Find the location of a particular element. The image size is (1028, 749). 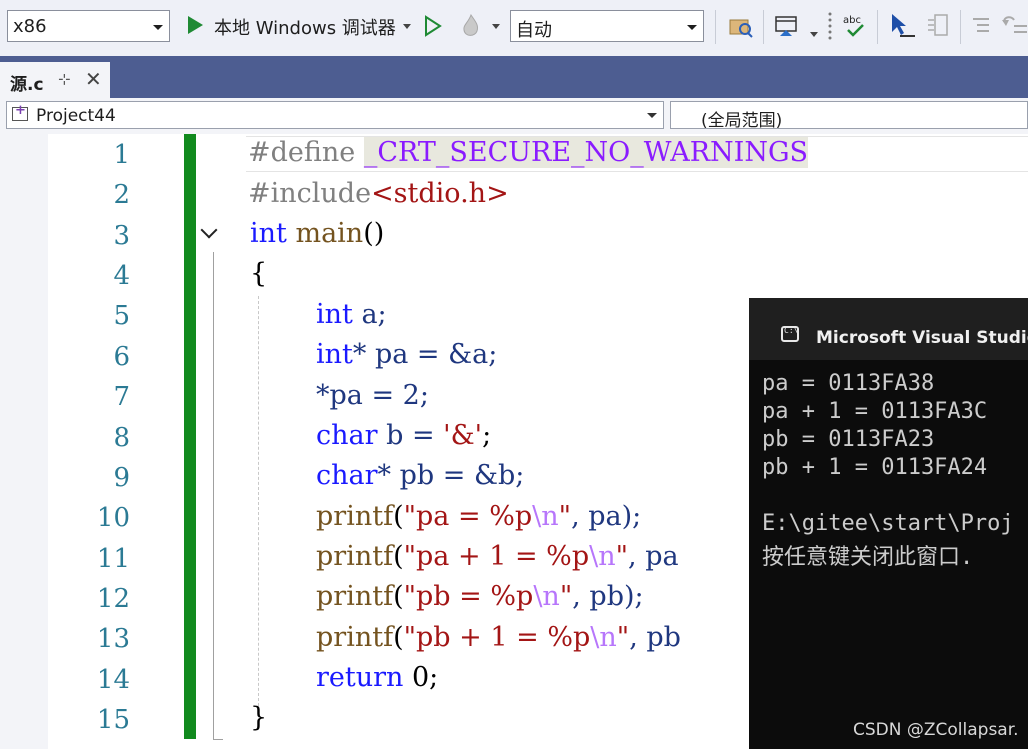

code-line-3: int main() is located at coordinates (317, 233).